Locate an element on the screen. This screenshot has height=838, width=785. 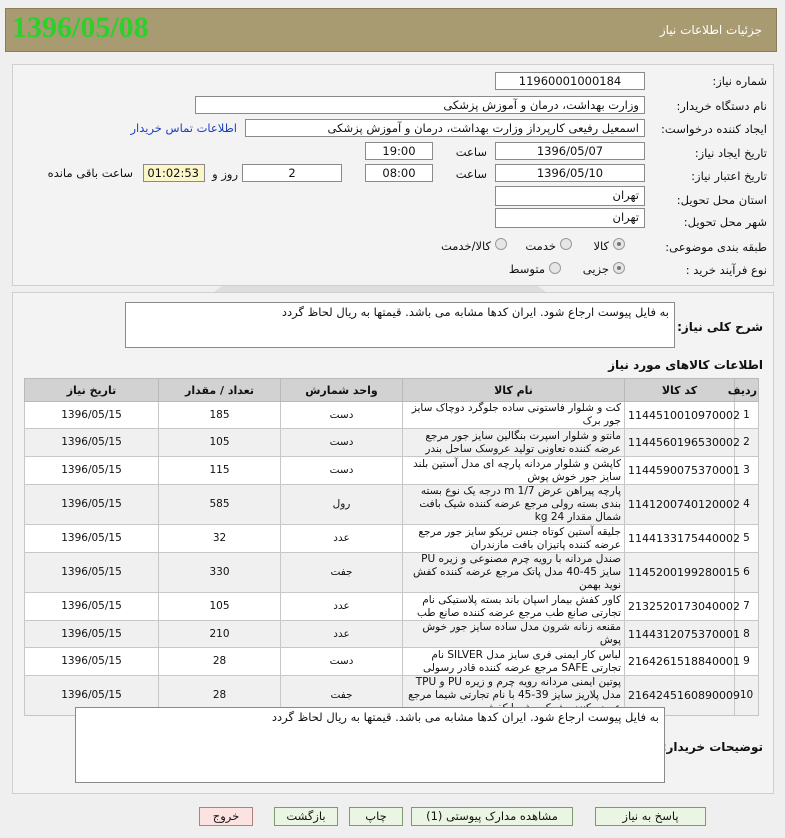
item-quantity: 32 is located at coordinates (219, 538).